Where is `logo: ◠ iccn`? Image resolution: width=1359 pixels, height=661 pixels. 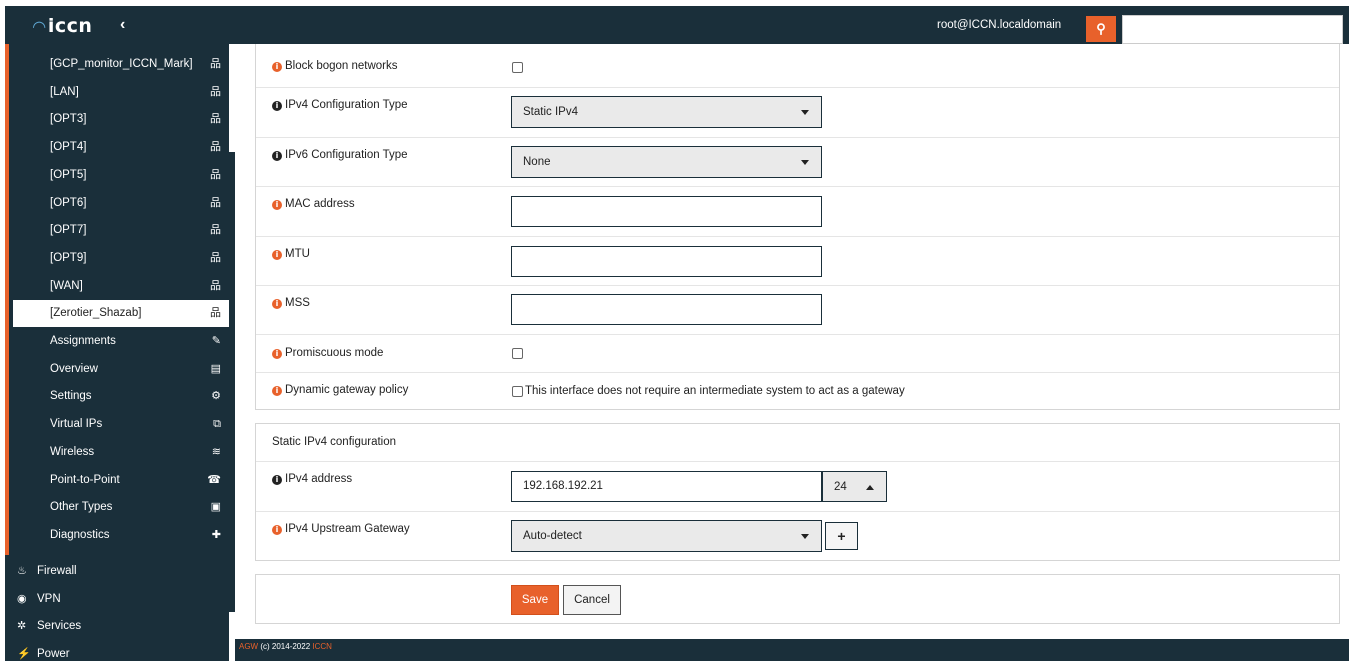 logo: ◠ iccn is located at coordinates (62, 26).